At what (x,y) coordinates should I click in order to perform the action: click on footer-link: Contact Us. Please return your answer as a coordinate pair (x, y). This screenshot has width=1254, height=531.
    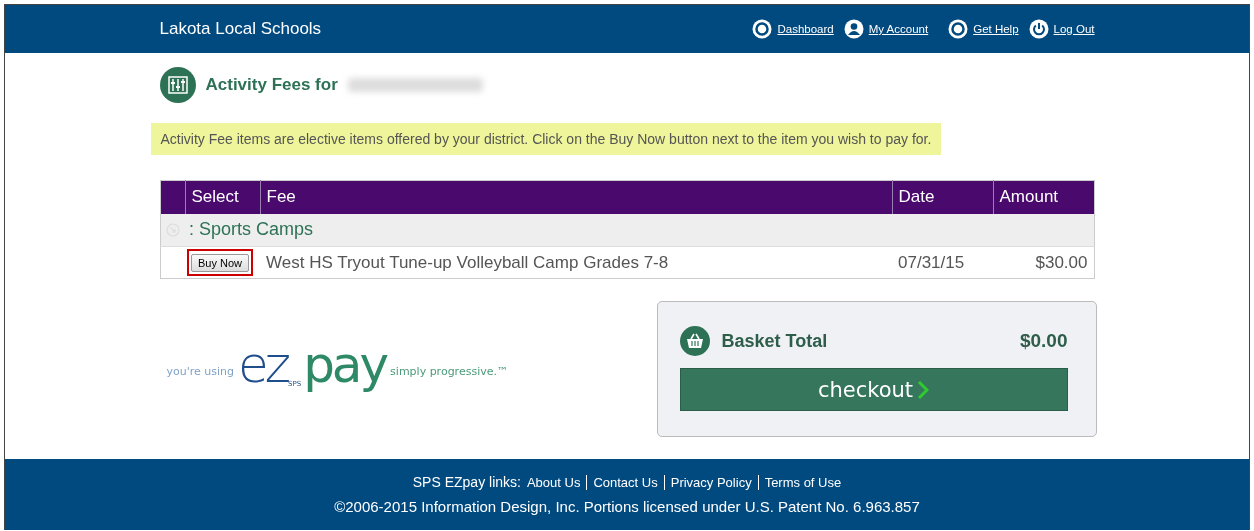
    Looking at the image, I should click on (622, 482).